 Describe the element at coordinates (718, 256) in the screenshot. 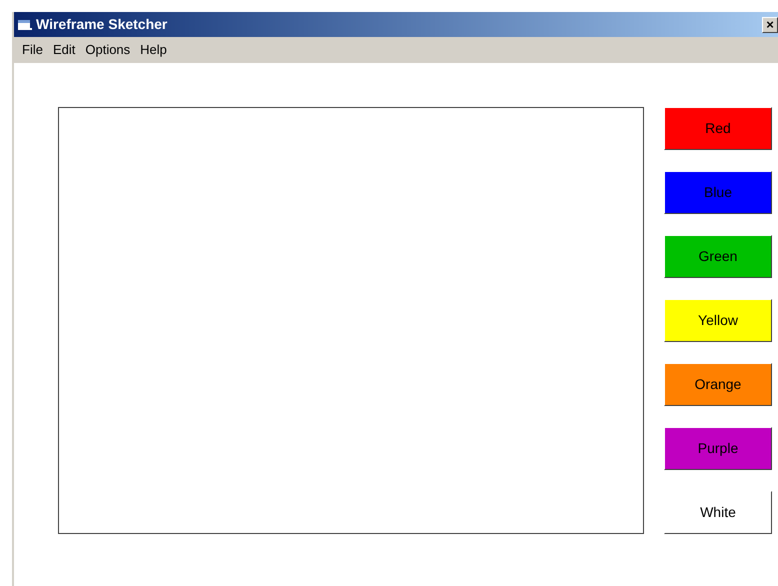

I see `color-button: Green` at that location.